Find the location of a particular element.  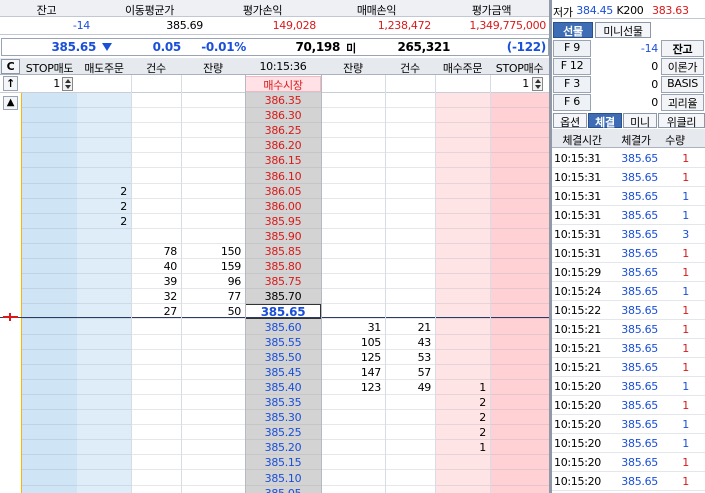

price-cell: 386.30 is located at coordinates (283, 115).